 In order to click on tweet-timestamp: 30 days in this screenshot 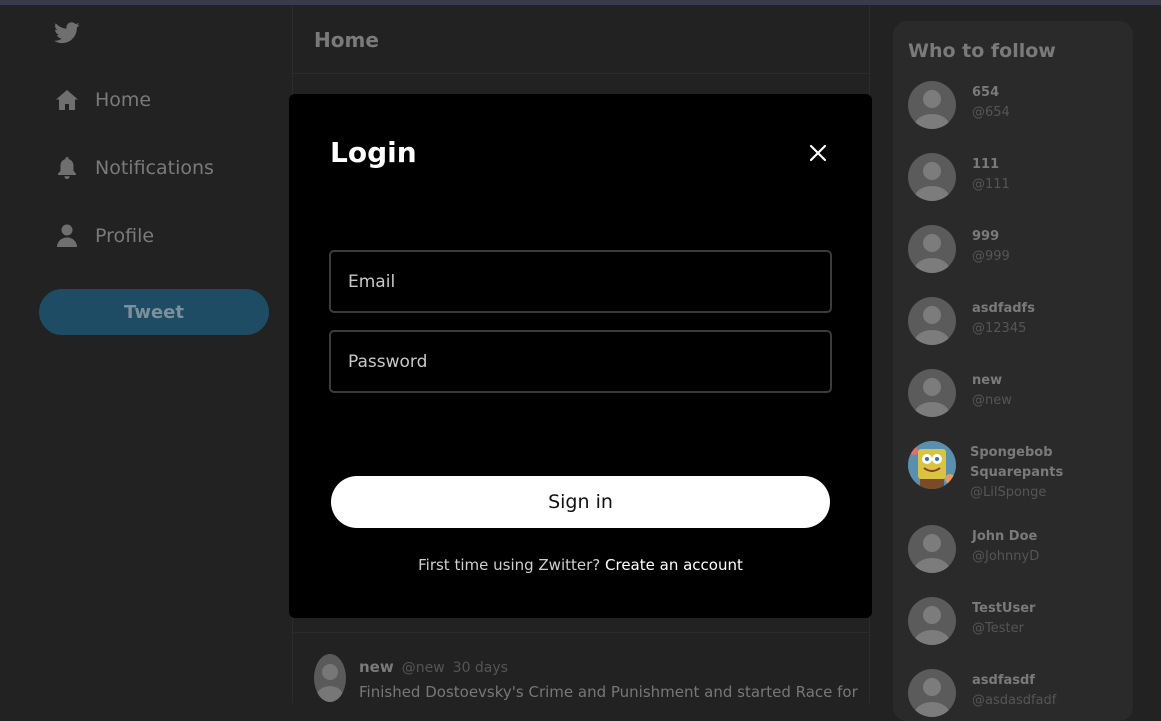, I will do `click(480, 668)`.